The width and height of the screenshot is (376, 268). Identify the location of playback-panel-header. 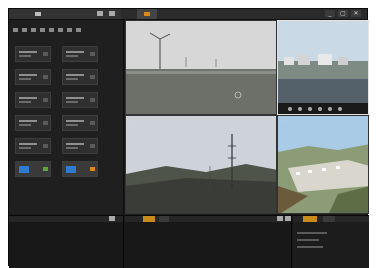
(208, 219).